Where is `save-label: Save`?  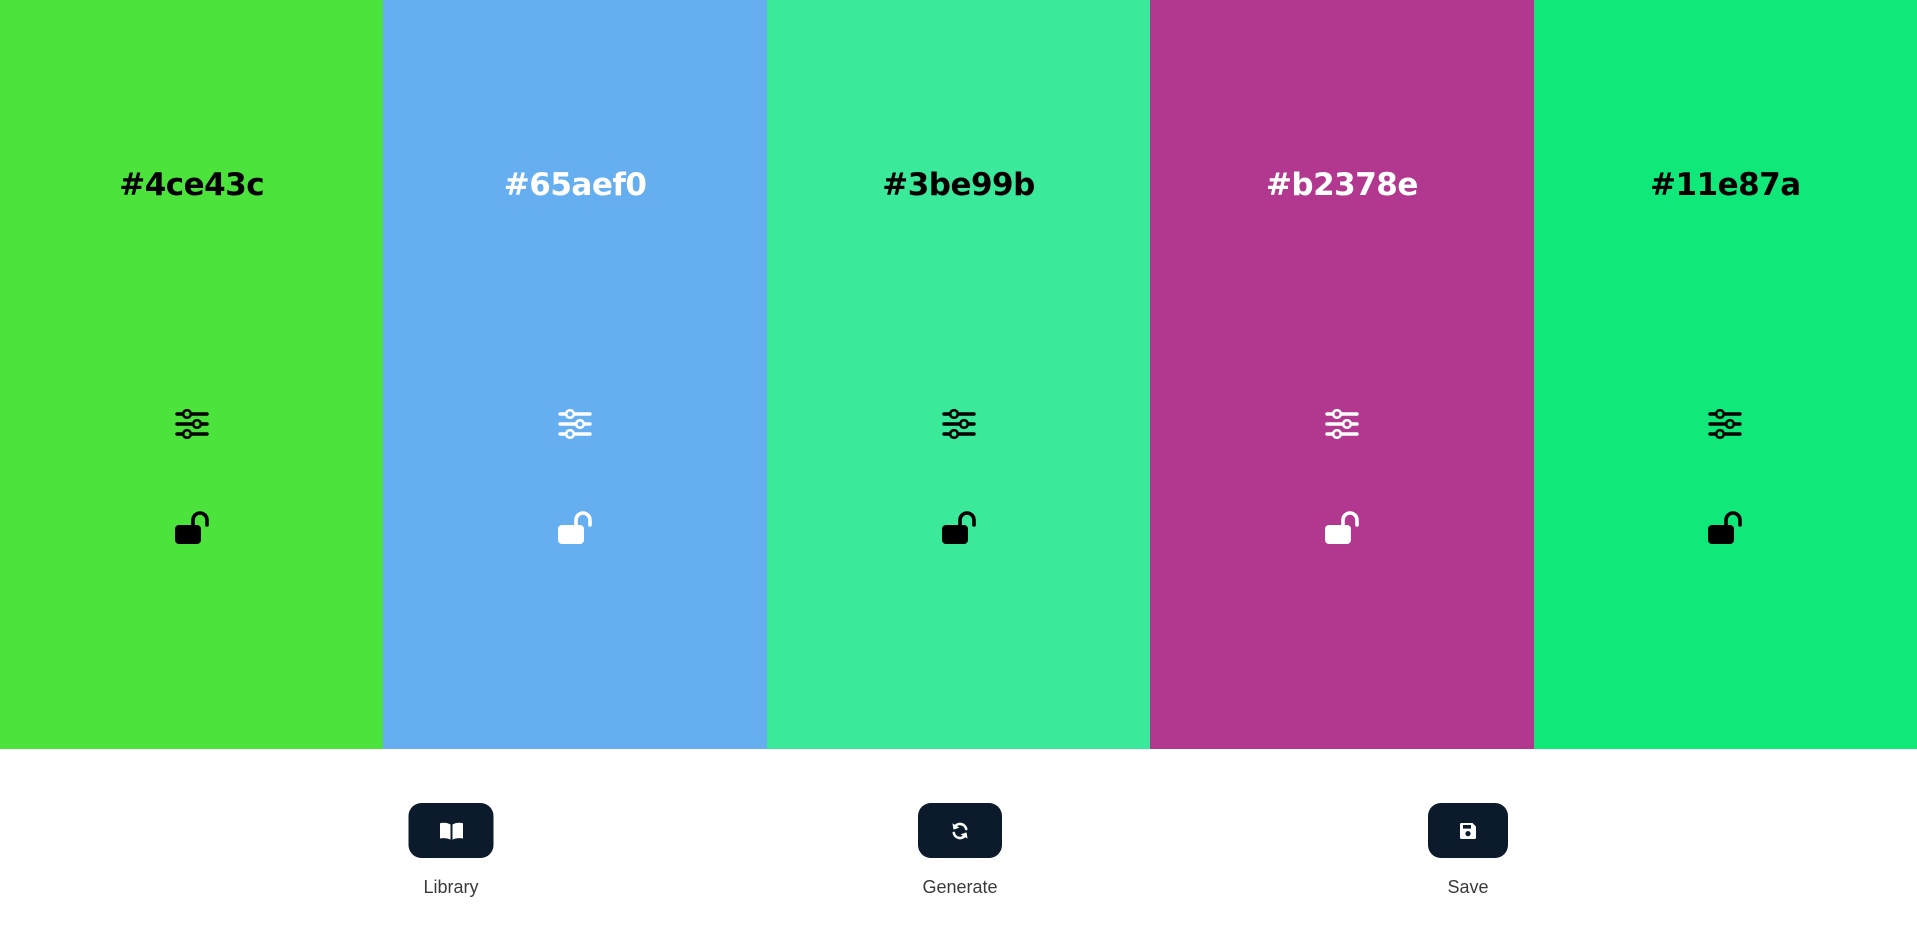
save-label: Save is located at coordinates (1468, 887).